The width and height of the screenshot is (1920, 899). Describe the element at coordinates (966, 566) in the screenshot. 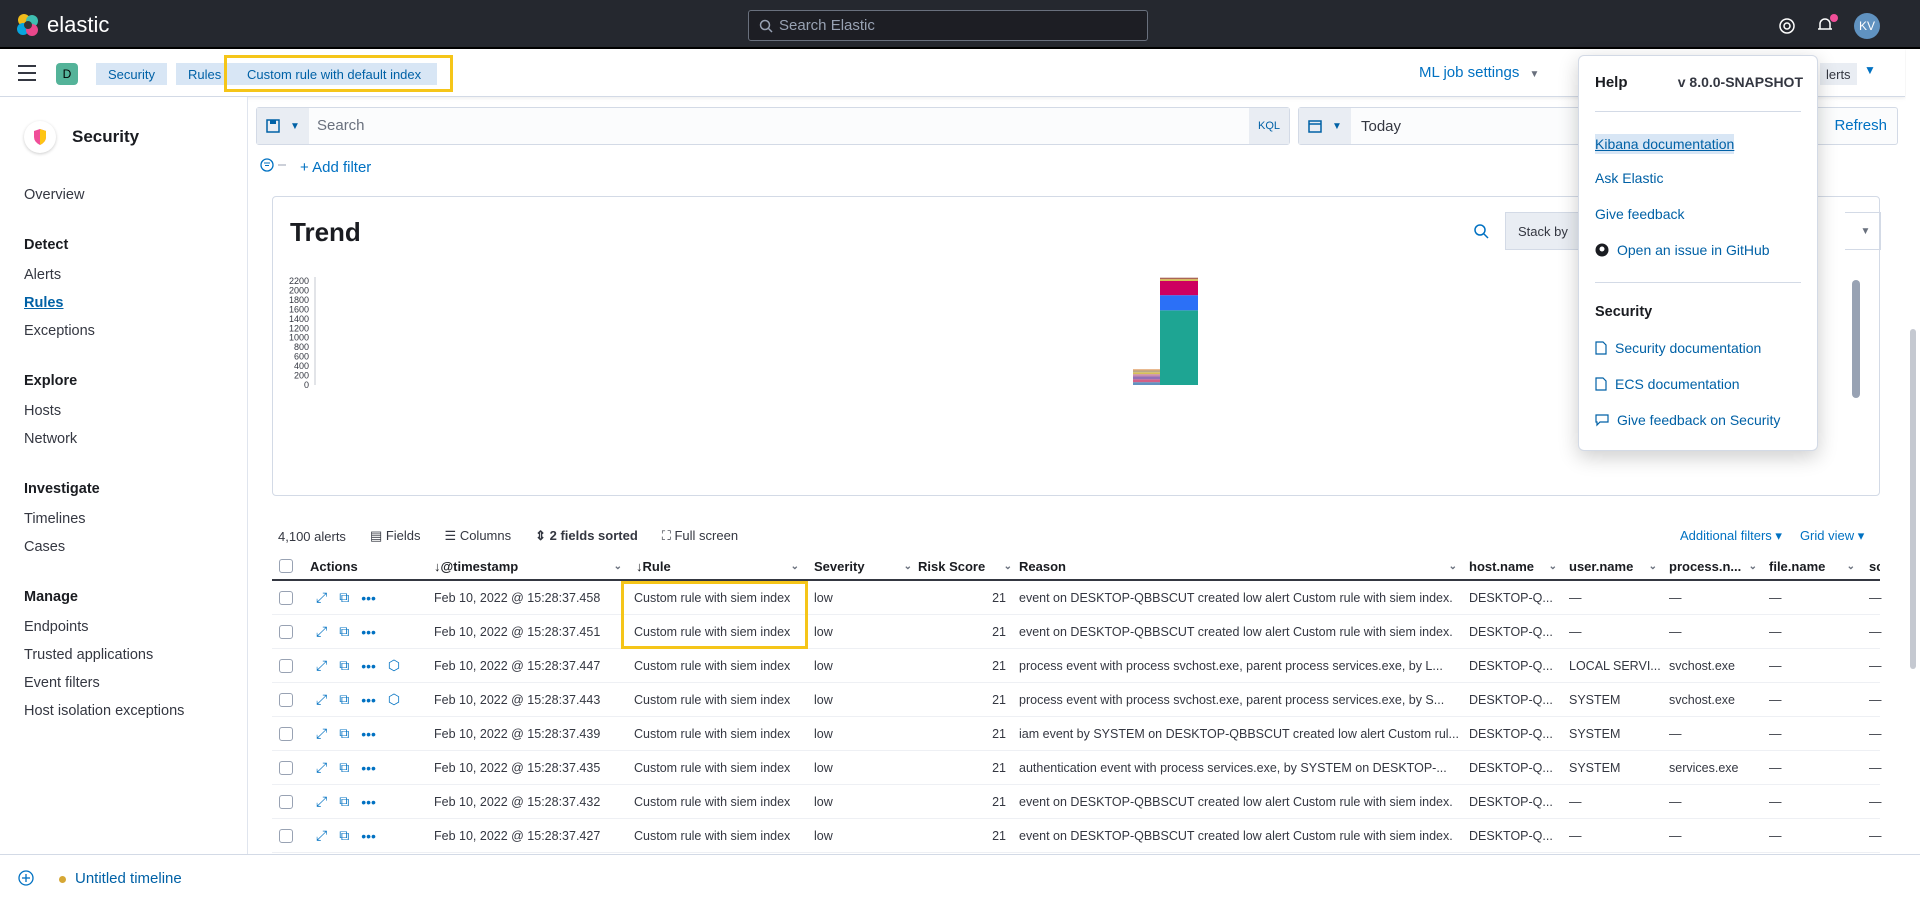

I see `header-risk-score: Risk Score ⌄` at that location.